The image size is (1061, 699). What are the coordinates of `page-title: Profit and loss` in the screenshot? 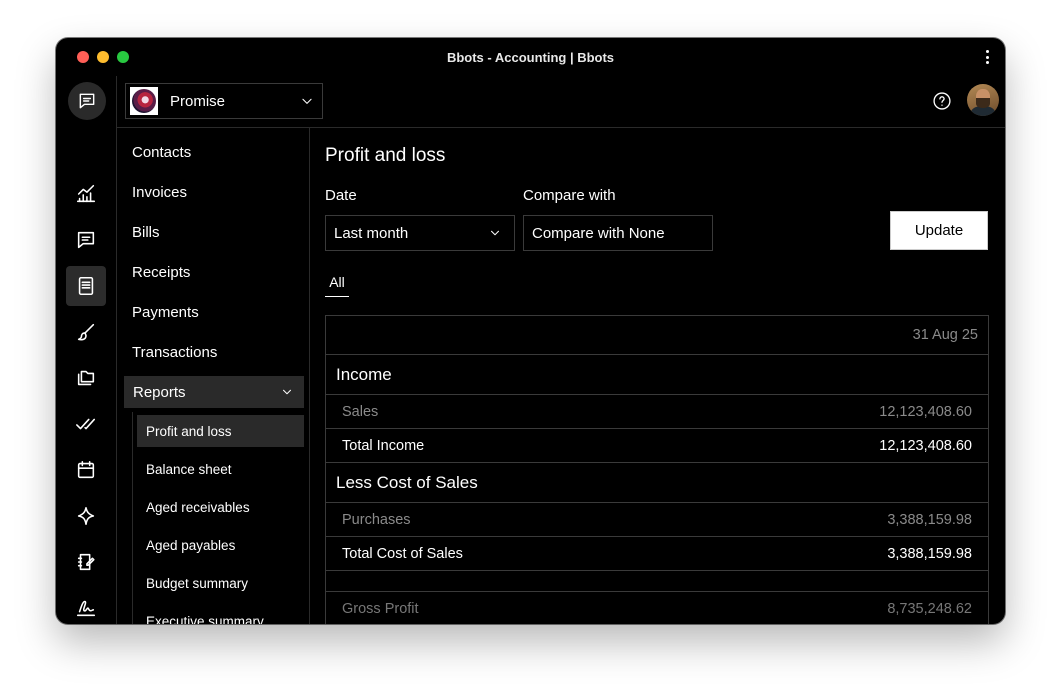 It's located at (385, 155).